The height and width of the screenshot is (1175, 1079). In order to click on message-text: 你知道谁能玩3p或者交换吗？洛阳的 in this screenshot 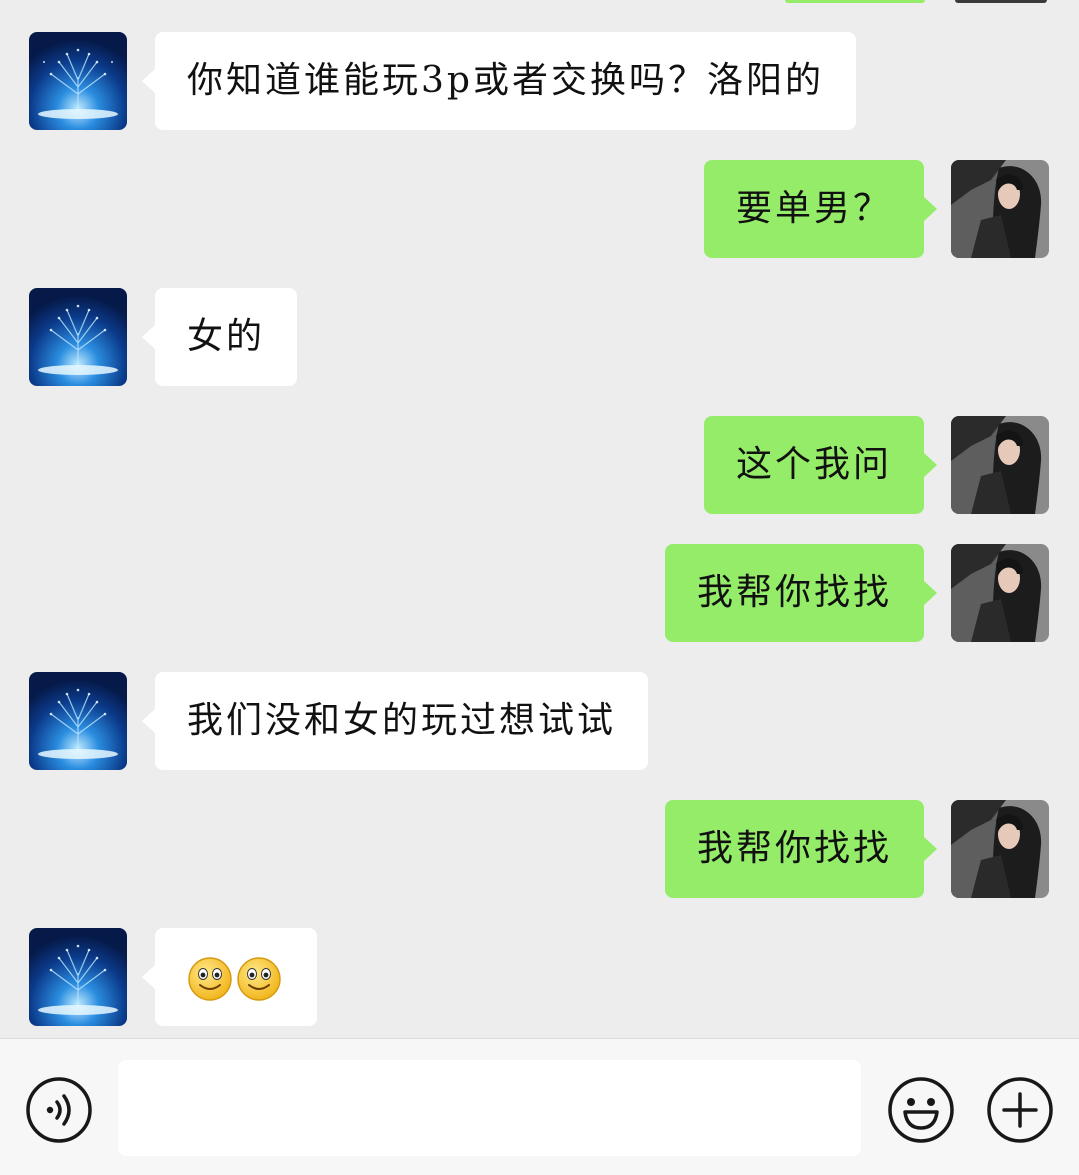, I will do `click(505, 80)`.